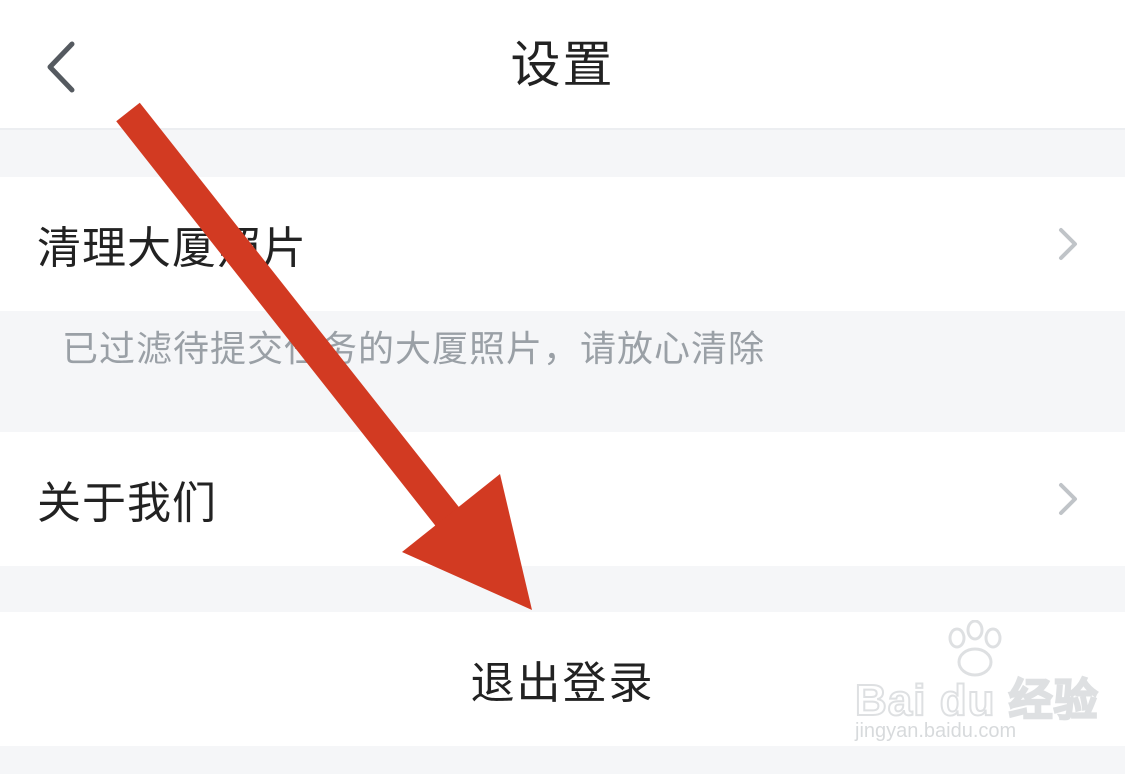 The height and width of the screenshot is (774, 1125). I want to click on clean-photos-hint: 已过滤待提交任务的大厦照片，请放心清除, so click(414, 349).